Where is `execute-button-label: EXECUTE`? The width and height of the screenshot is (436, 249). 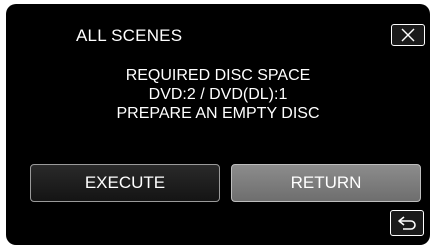
execute-button-label: EXECUTE is located at coordinates (125, 182).